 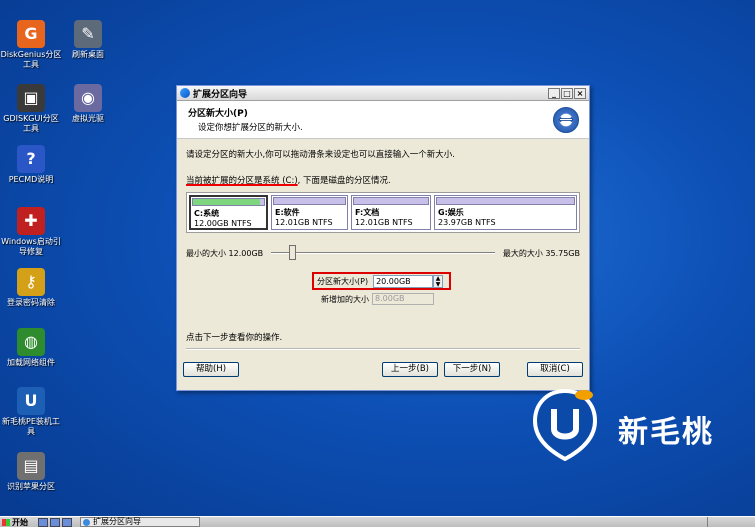 I want to click on desktop-icon-label: PECMD说明, so click(x=31, y=179).